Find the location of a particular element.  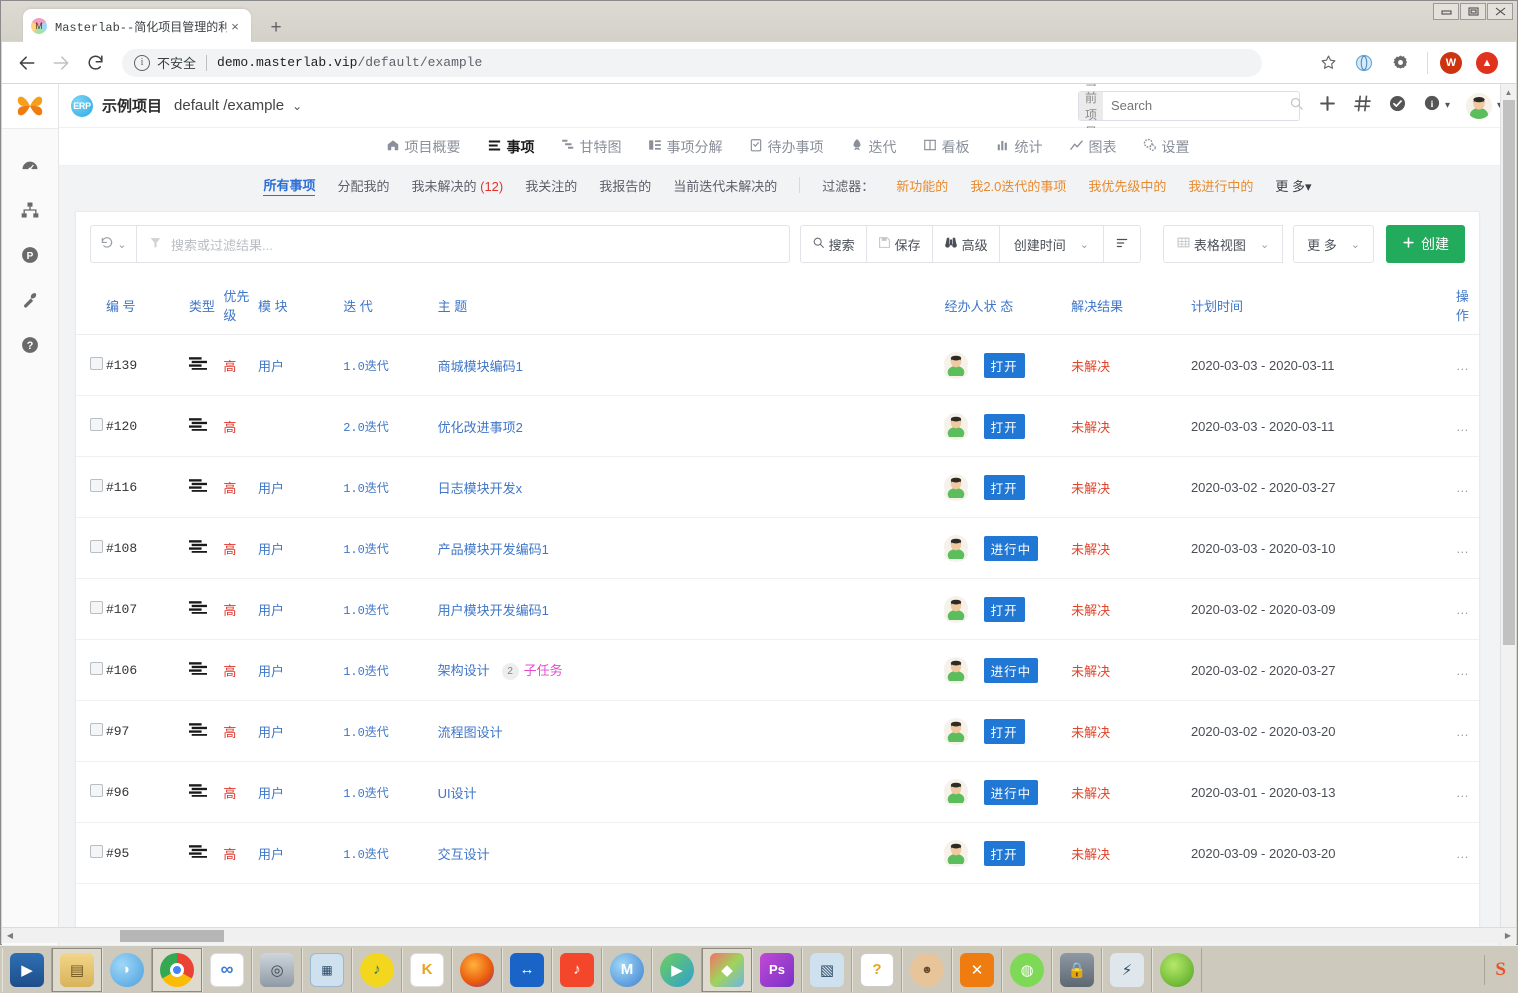

taskbar-teamviewer: ↔ is located at coordinates (527, 969).